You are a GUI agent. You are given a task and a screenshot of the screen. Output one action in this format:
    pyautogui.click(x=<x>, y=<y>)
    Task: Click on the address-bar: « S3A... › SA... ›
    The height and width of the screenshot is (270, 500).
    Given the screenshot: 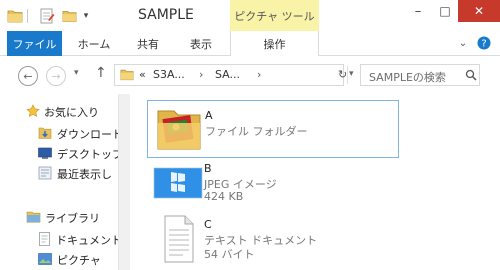 What is the action you would take?
    pyautogui.click(x=229, y=75)
    